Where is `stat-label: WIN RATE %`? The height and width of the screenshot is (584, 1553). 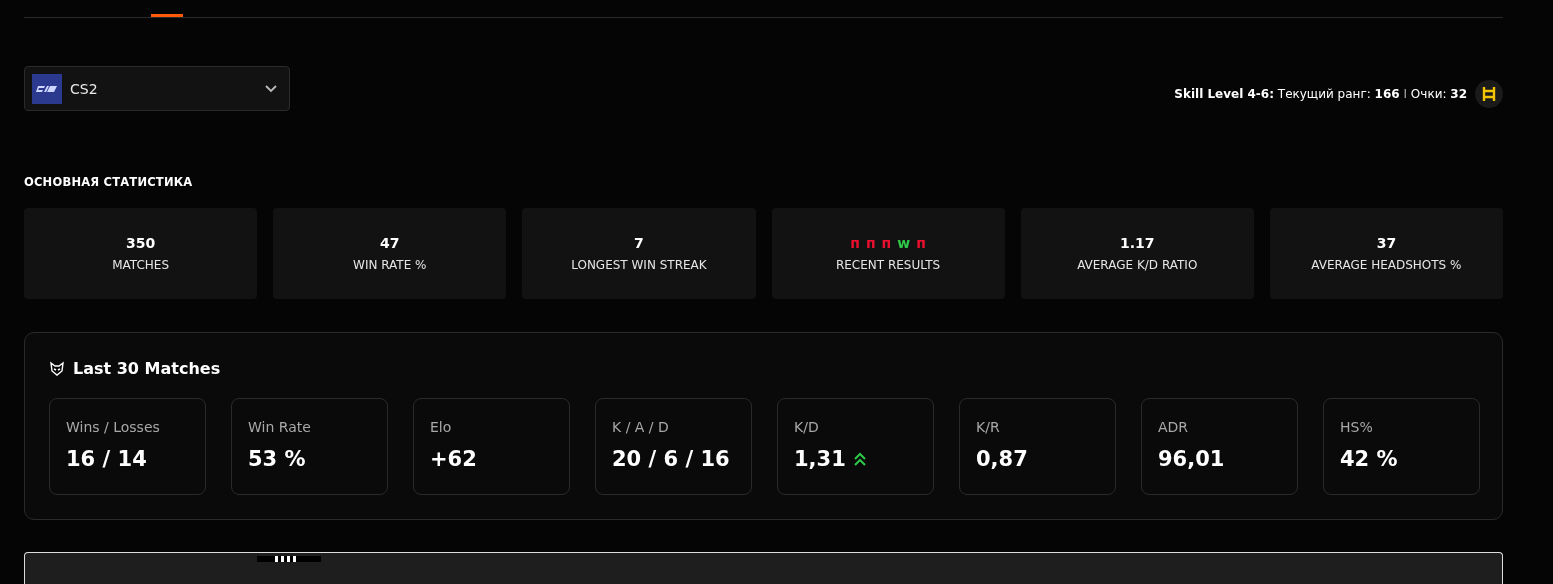 stat-label: WIN RATE % is located at coordinates (390, 265).